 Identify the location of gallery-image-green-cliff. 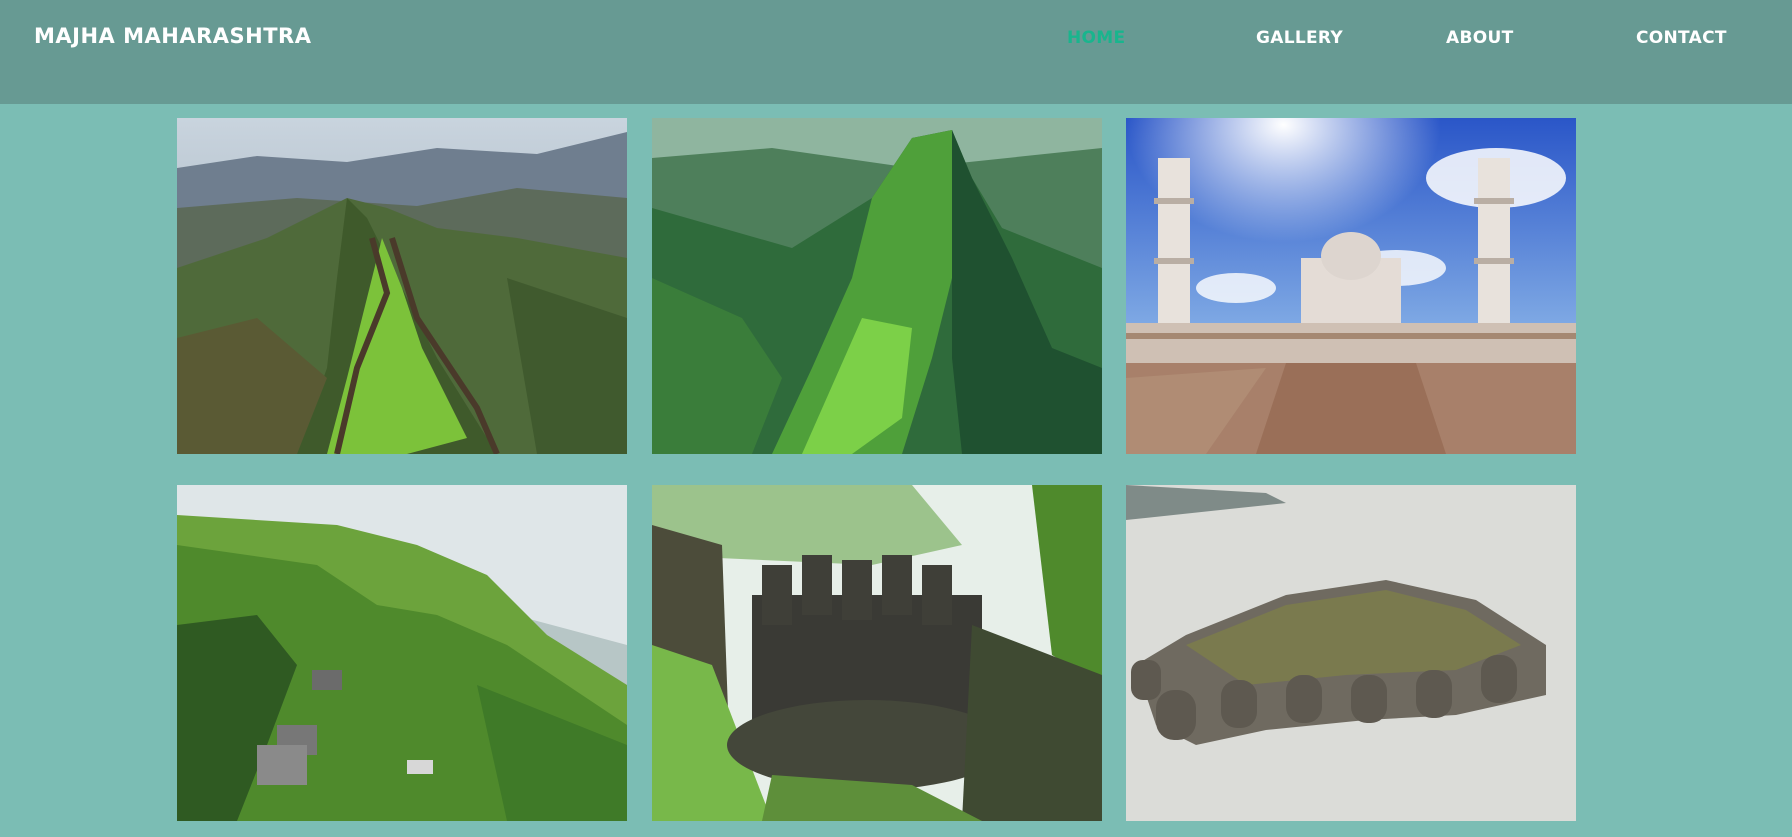
(877, 286).